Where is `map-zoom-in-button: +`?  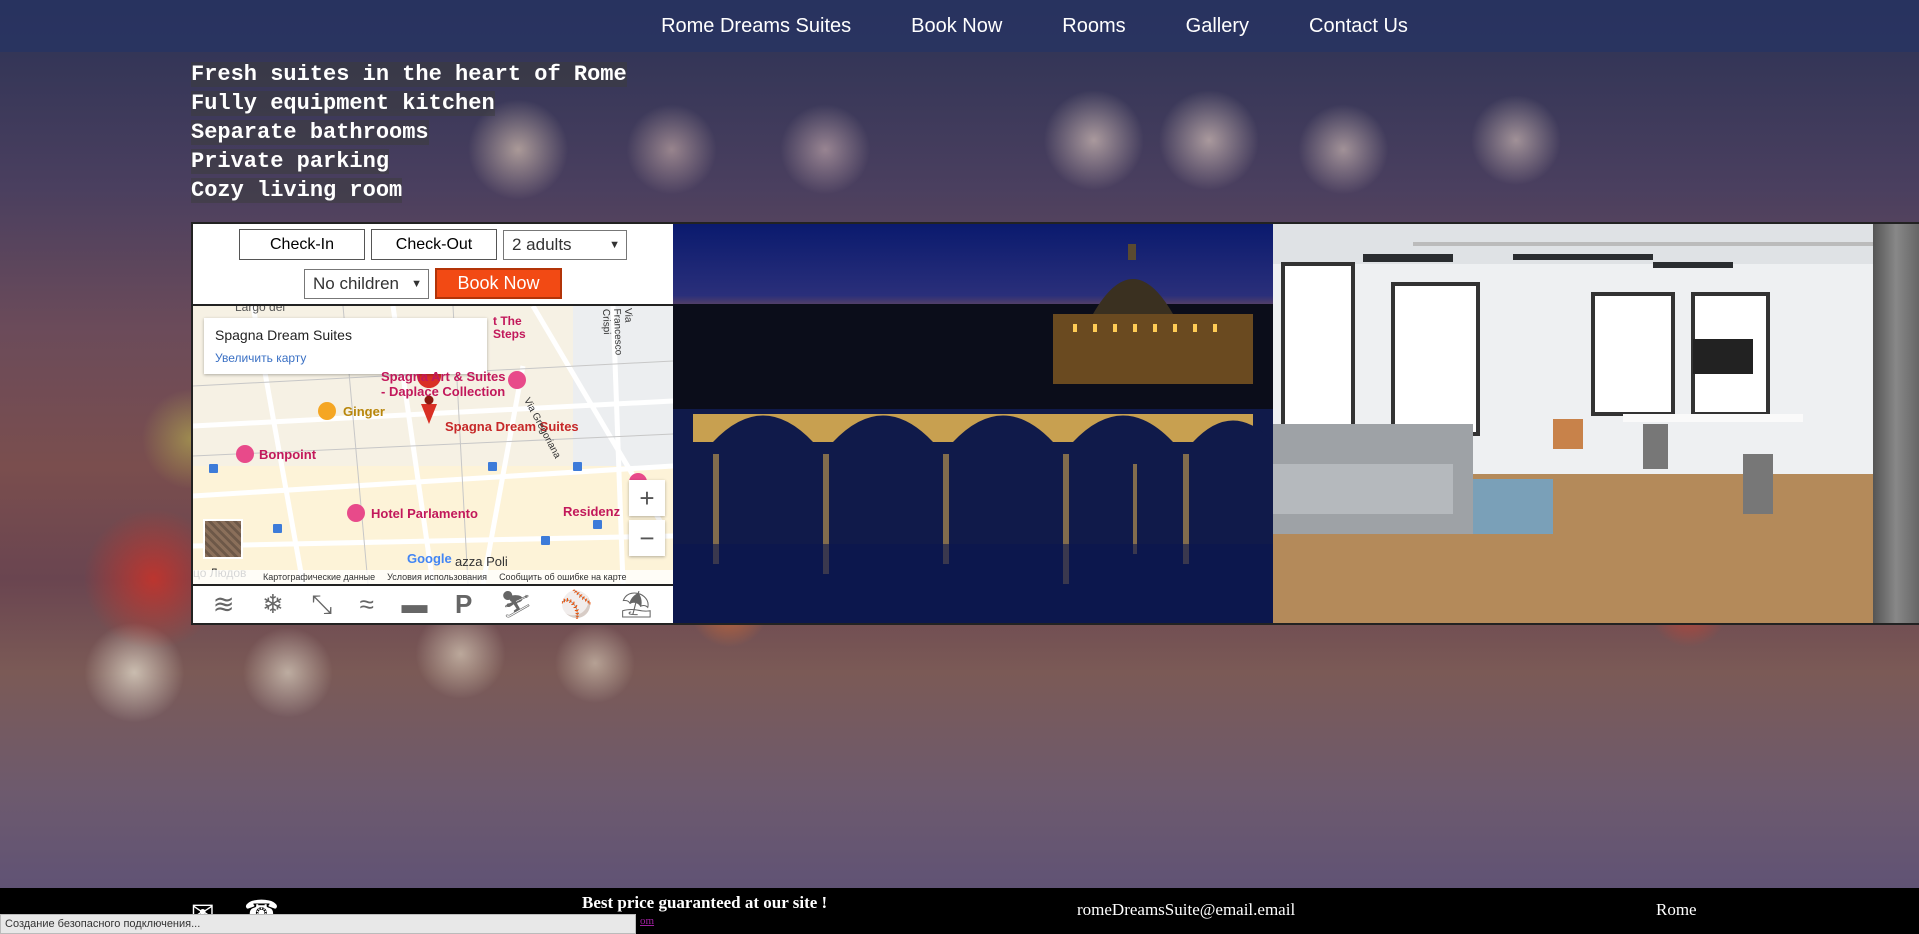 map-zoom-in-button: + is located at coordinates (647, 498).